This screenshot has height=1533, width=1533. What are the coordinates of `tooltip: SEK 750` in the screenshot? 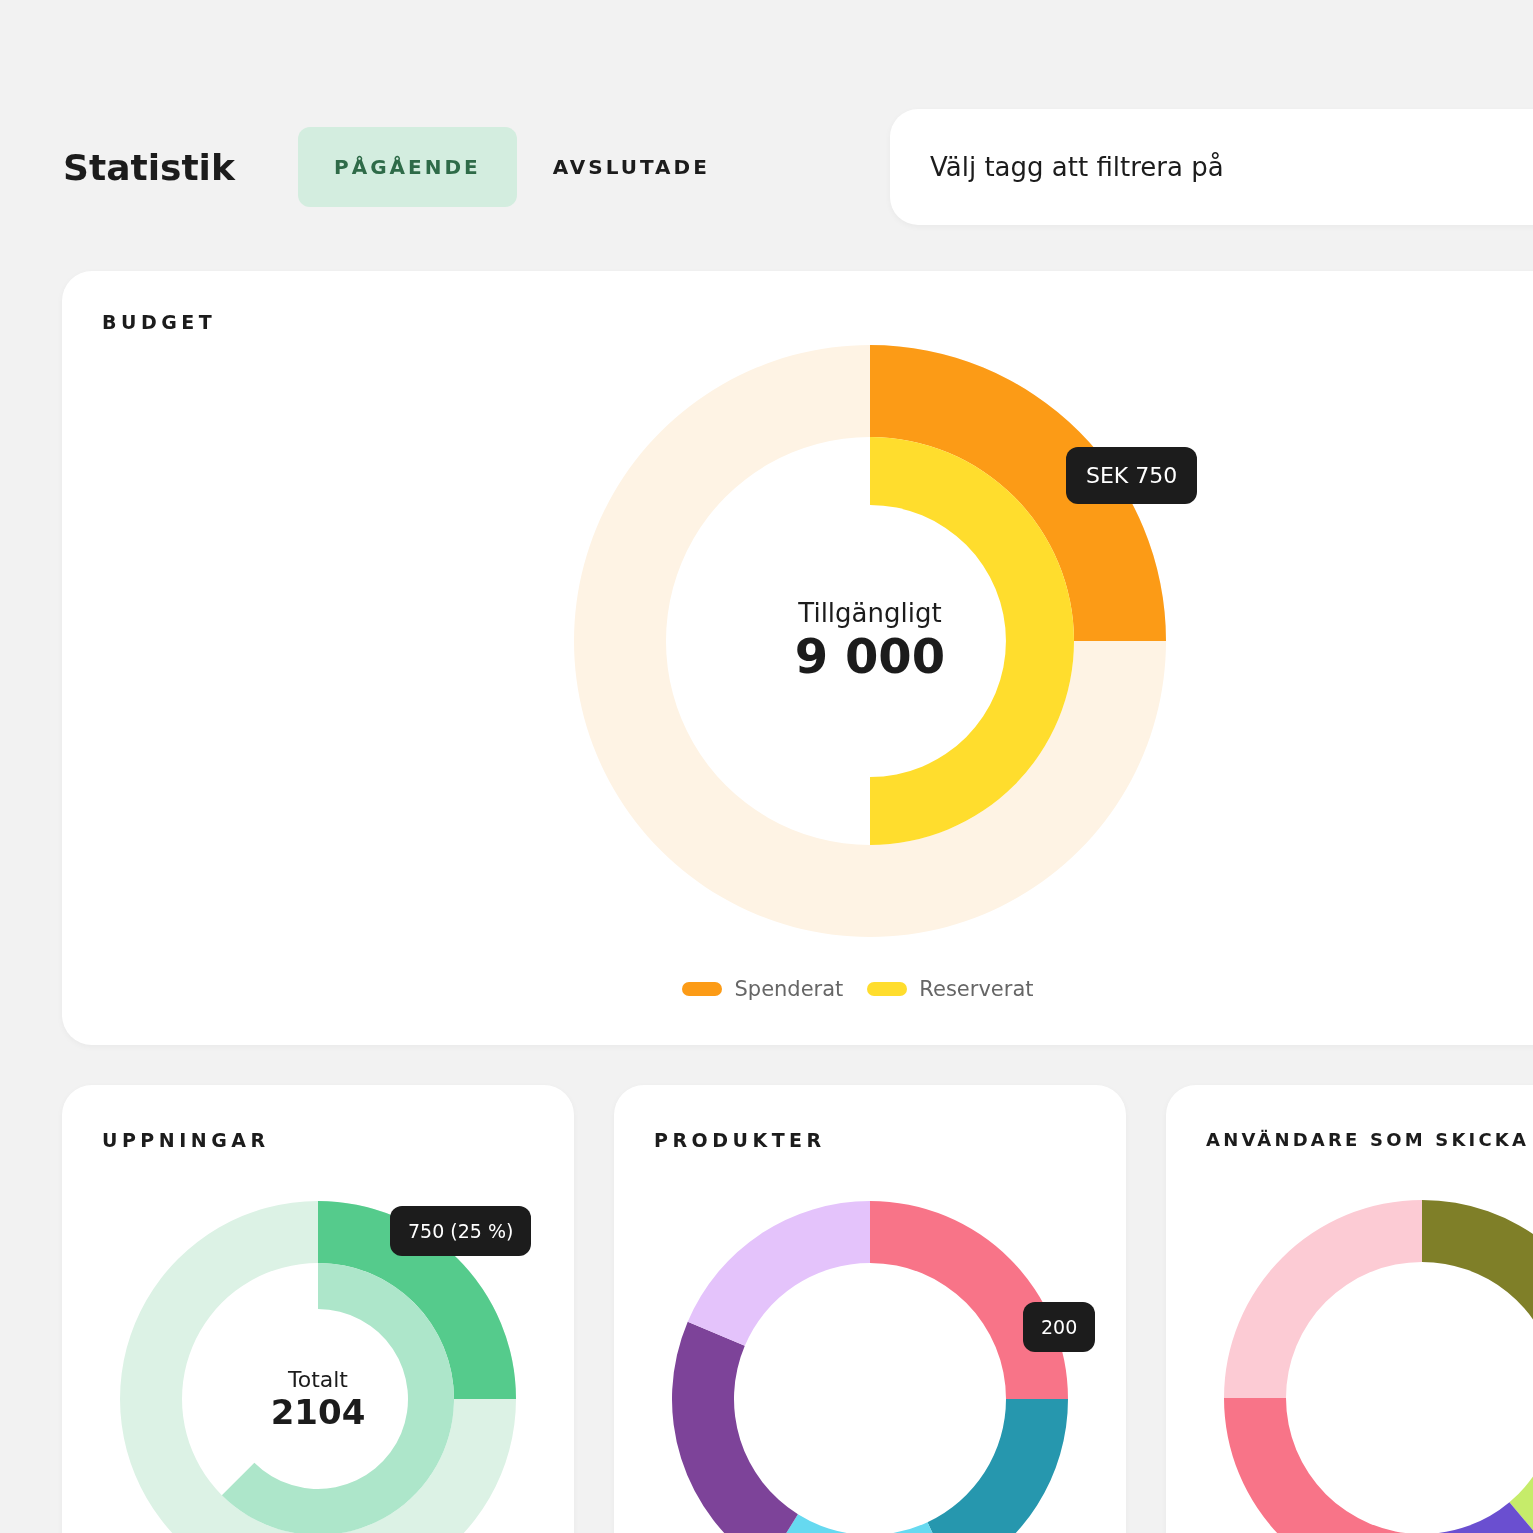 It's located at (1132, 475).